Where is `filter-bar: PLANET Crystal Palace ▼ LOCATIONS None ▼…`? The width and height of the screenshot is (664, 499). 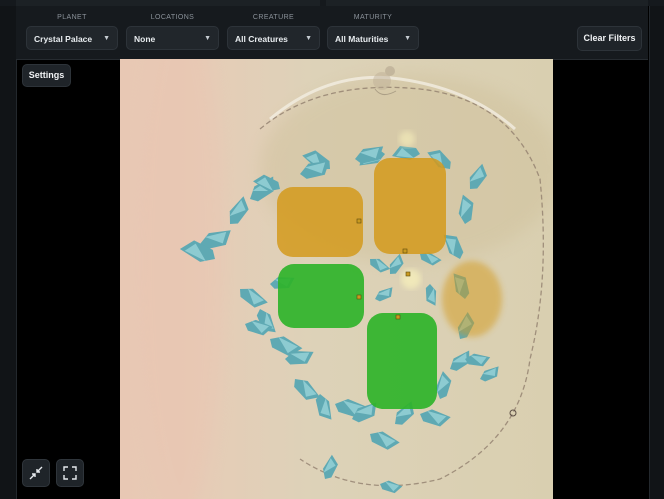 filter-bar: PLANET Crystal Palace ▼ LOCATIONS None ▼… is located at coordinates (332, 33).